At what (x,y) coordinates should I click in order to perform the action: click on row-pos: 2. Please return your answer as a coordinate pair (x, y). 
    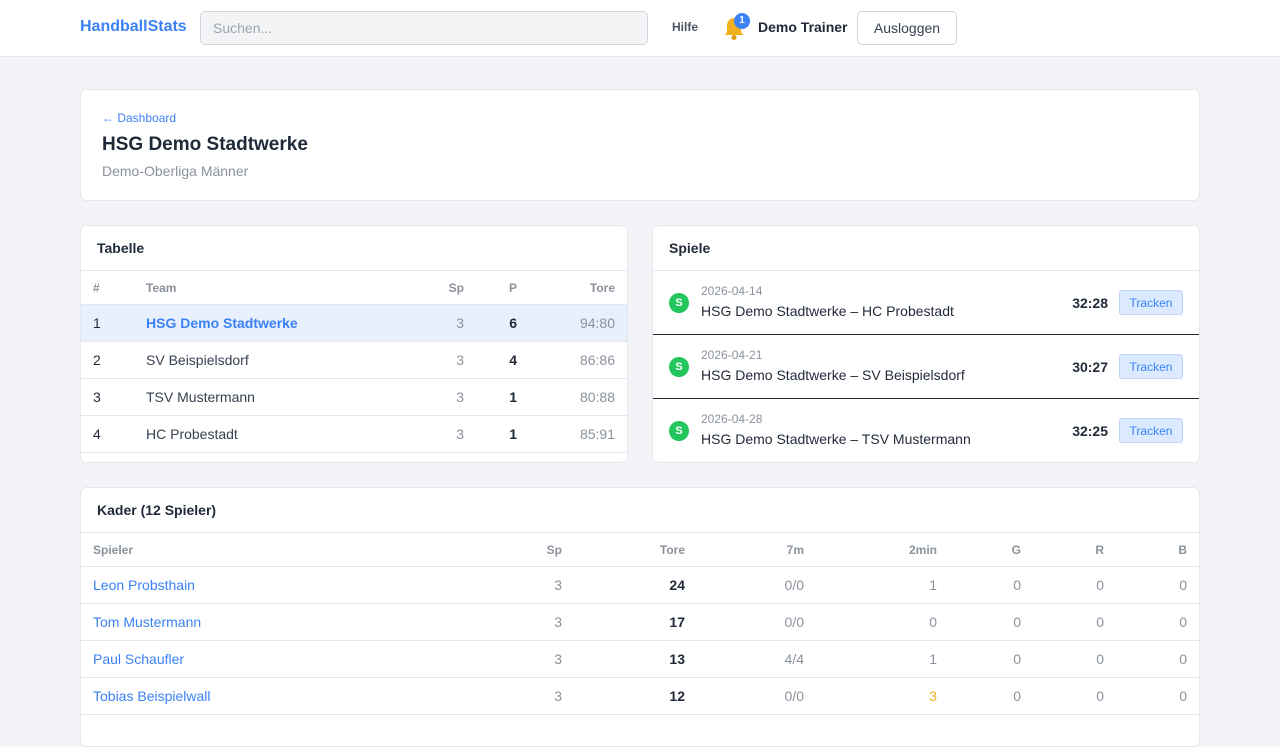
    Looking at the image, I should click on (97, 360).